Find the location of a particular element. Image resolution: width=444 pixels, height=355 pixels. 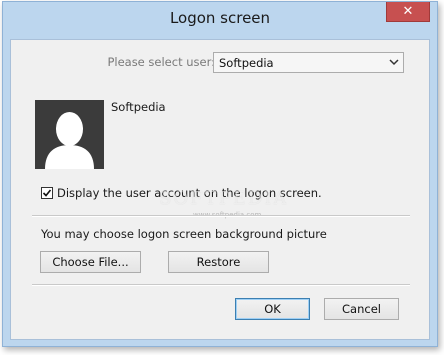

user-select-value: Softpedia is located at coordinates (246, 63).